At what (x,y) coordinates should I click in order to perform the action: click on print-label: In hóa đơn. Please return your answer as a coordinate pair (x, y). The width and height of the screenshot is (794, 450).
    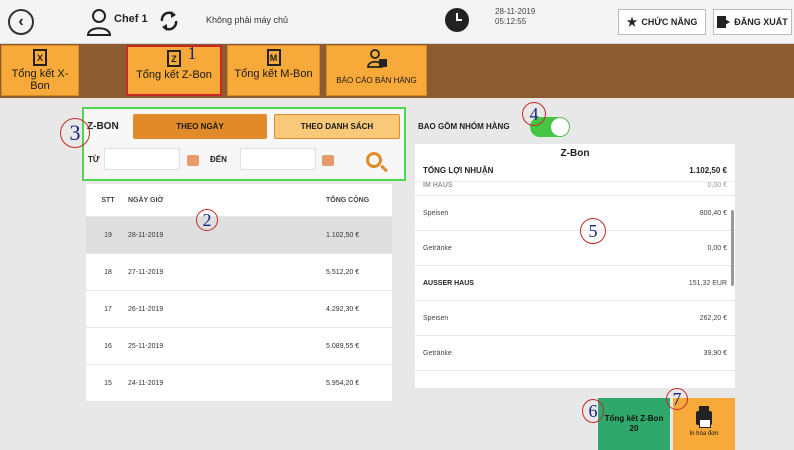
    Looking at the image, I should click on (704, 434).